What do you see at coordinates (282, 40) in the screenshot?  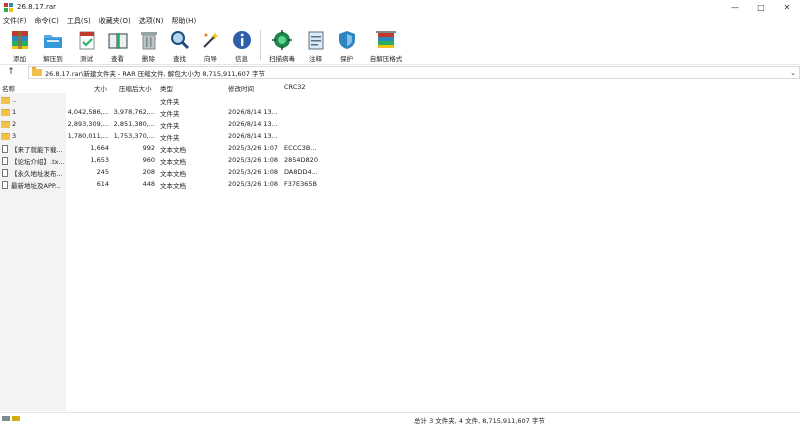 I see `virus-scan-icon` at bounding box center [282, 40].